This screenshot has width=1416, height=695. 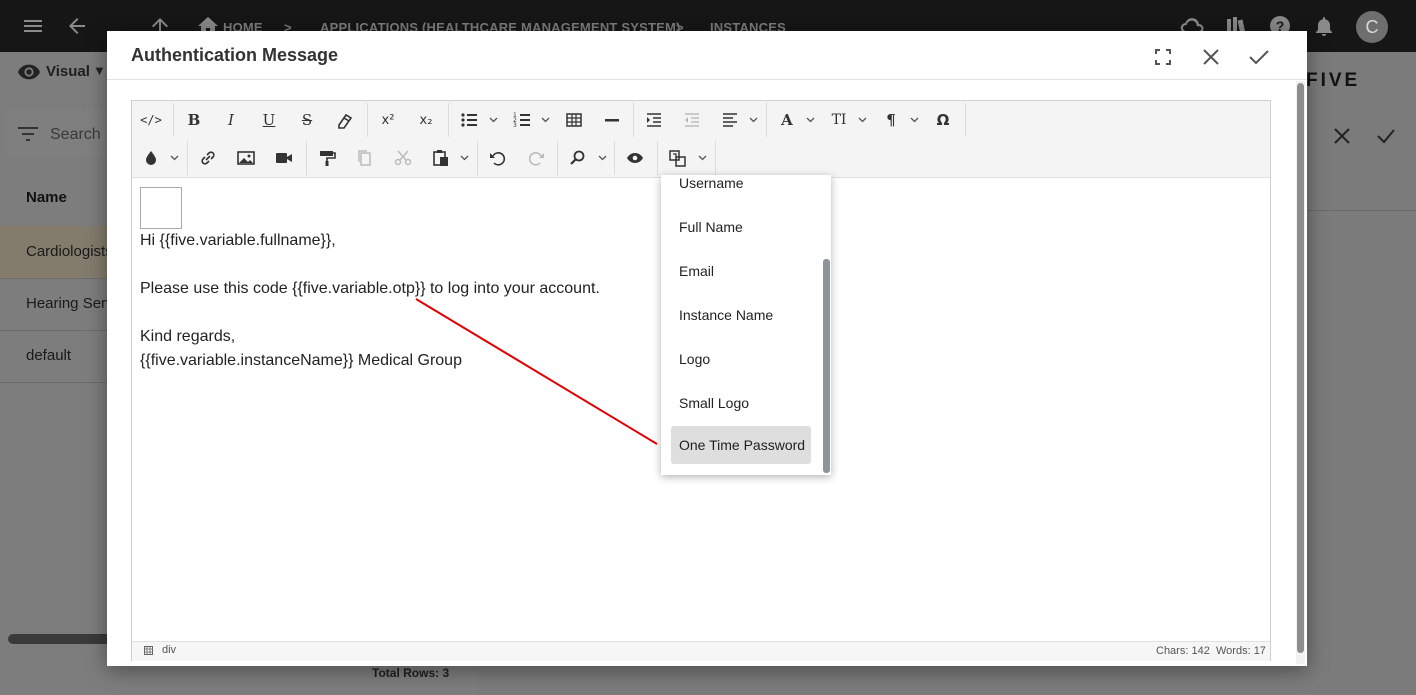 What do you see at coordinates (741, 188) in the screenshot?
I see `dropdown-item-username: Username` at bounding box center [741, 188].